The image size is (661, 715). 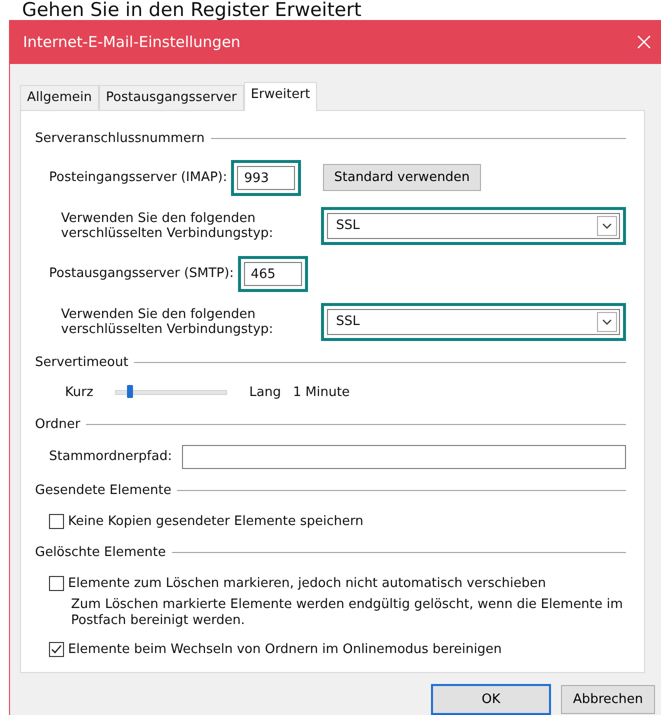 I want to click on checkbox-label: Elemente beim Wechseln von Ordnern im Onlinemodus bereinigen, so click(x=285, y=650).